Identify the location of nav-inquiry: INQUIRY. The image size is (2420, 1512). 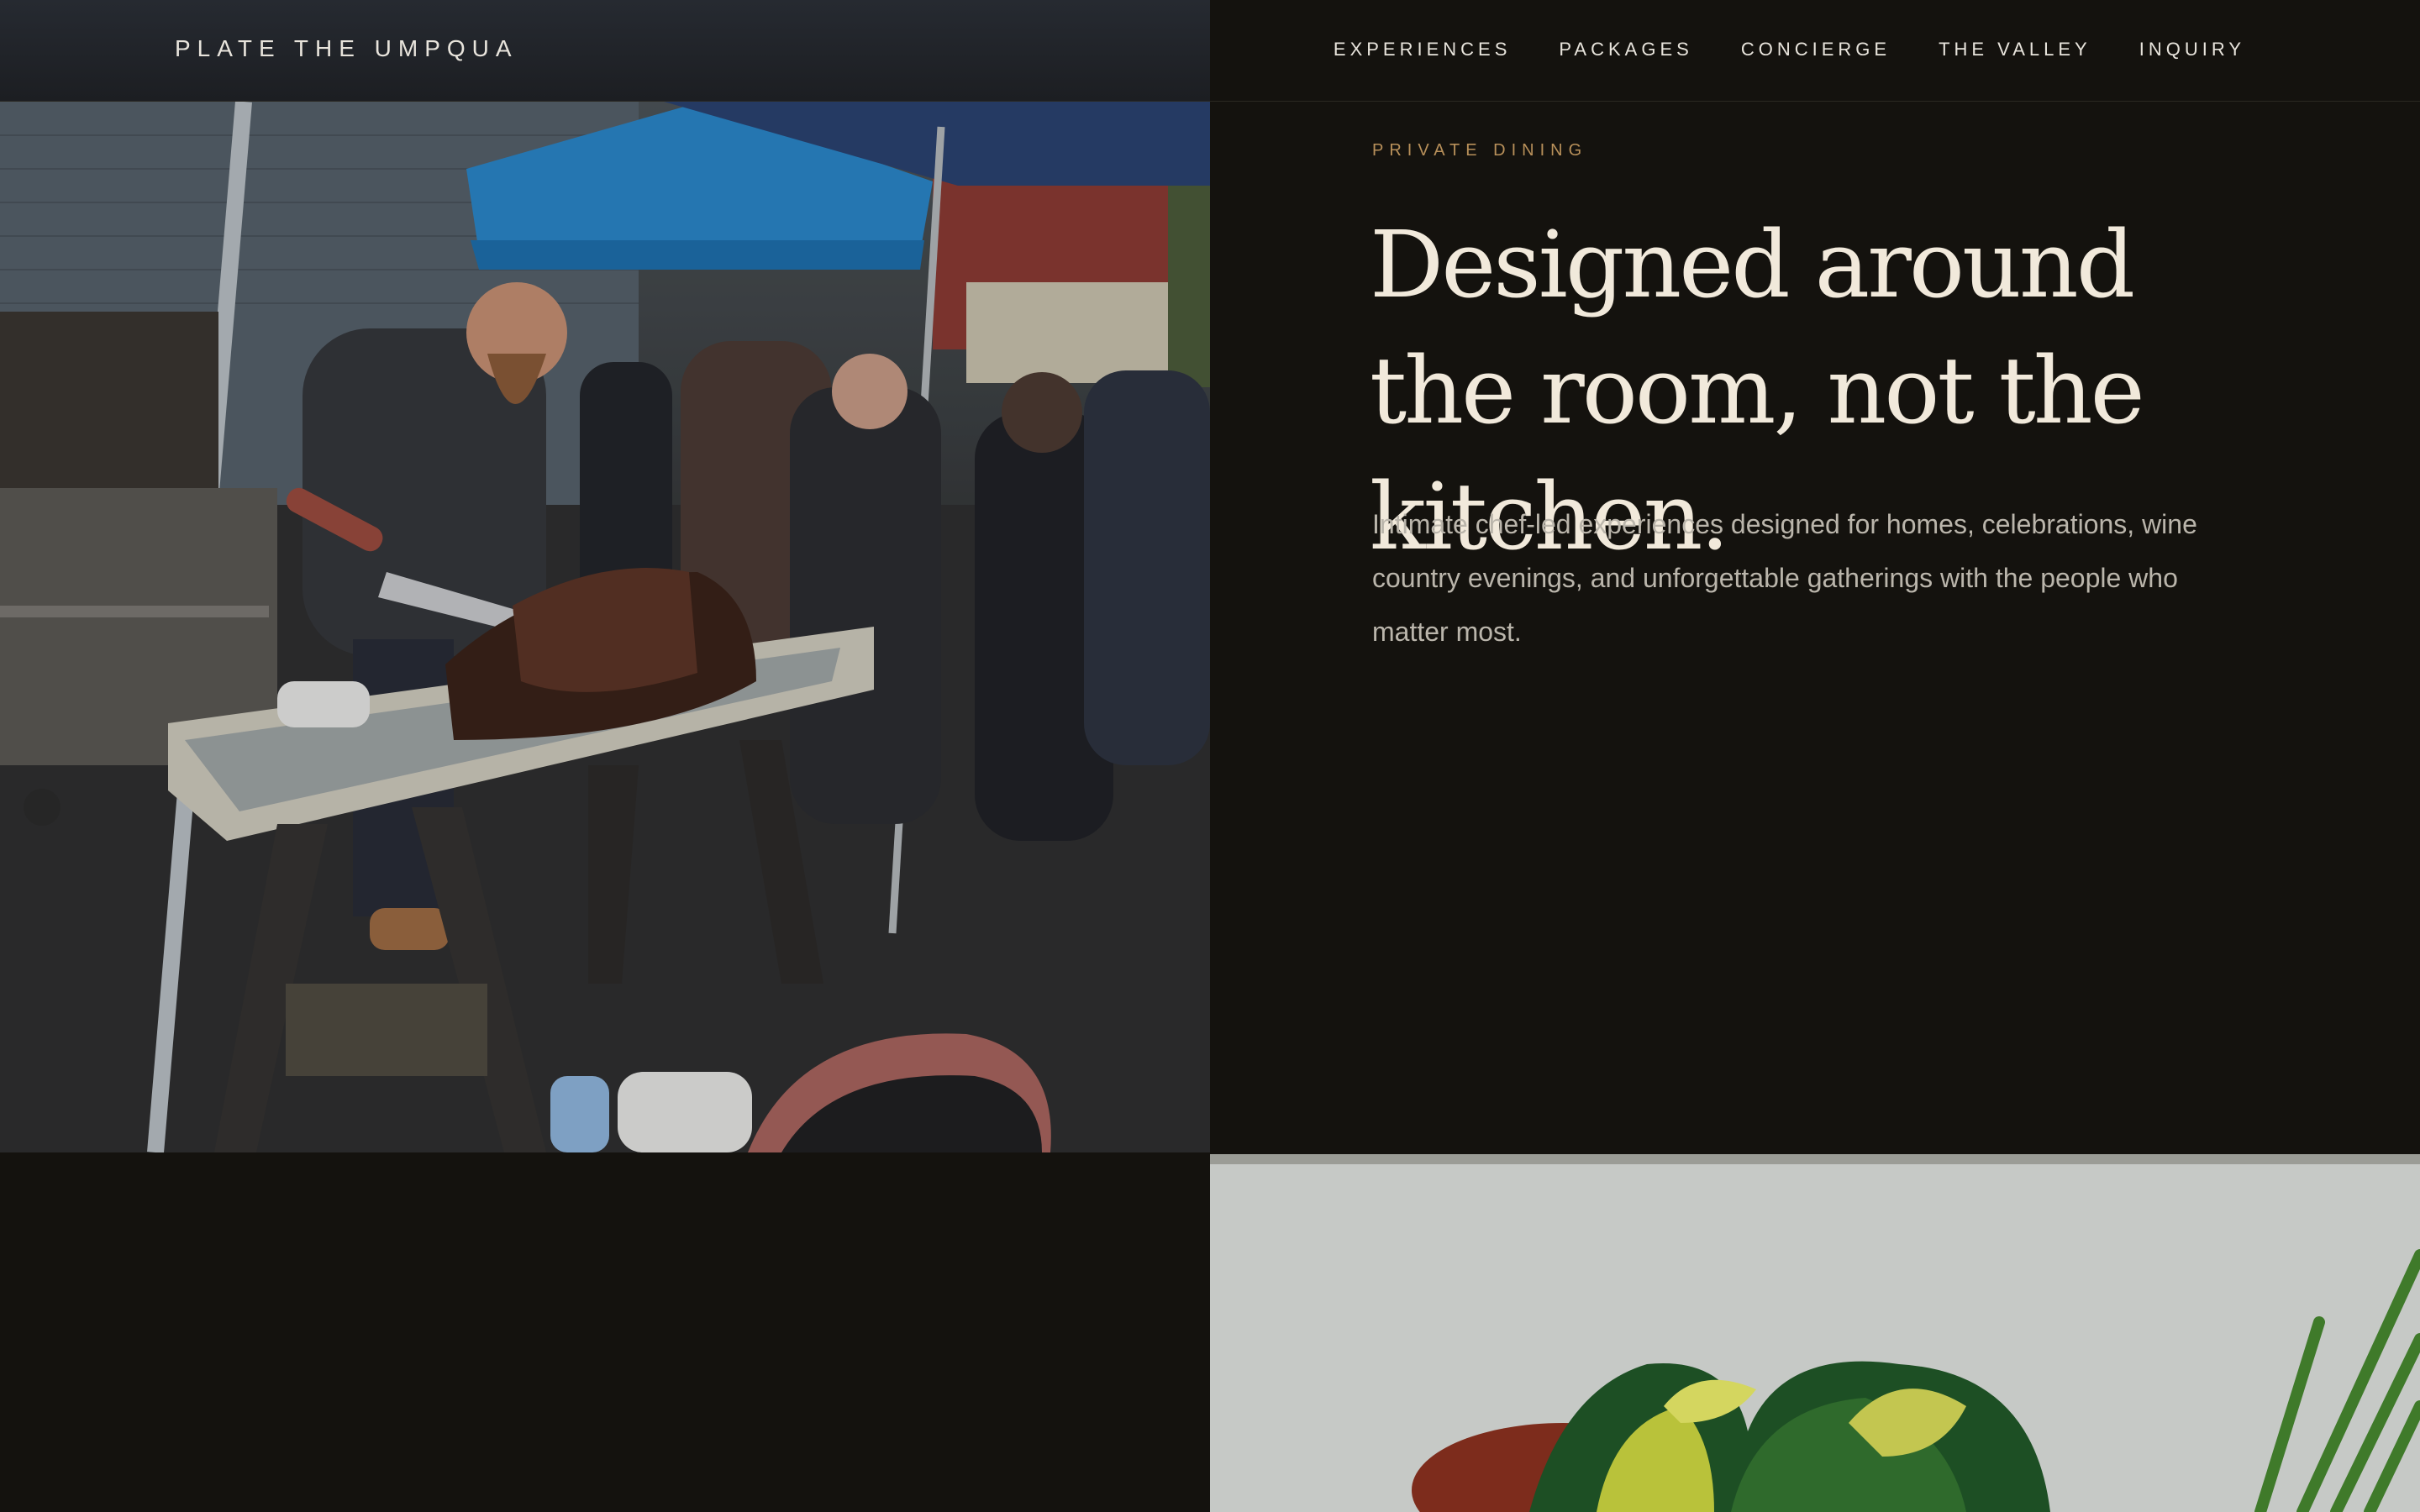
(2192, 49).